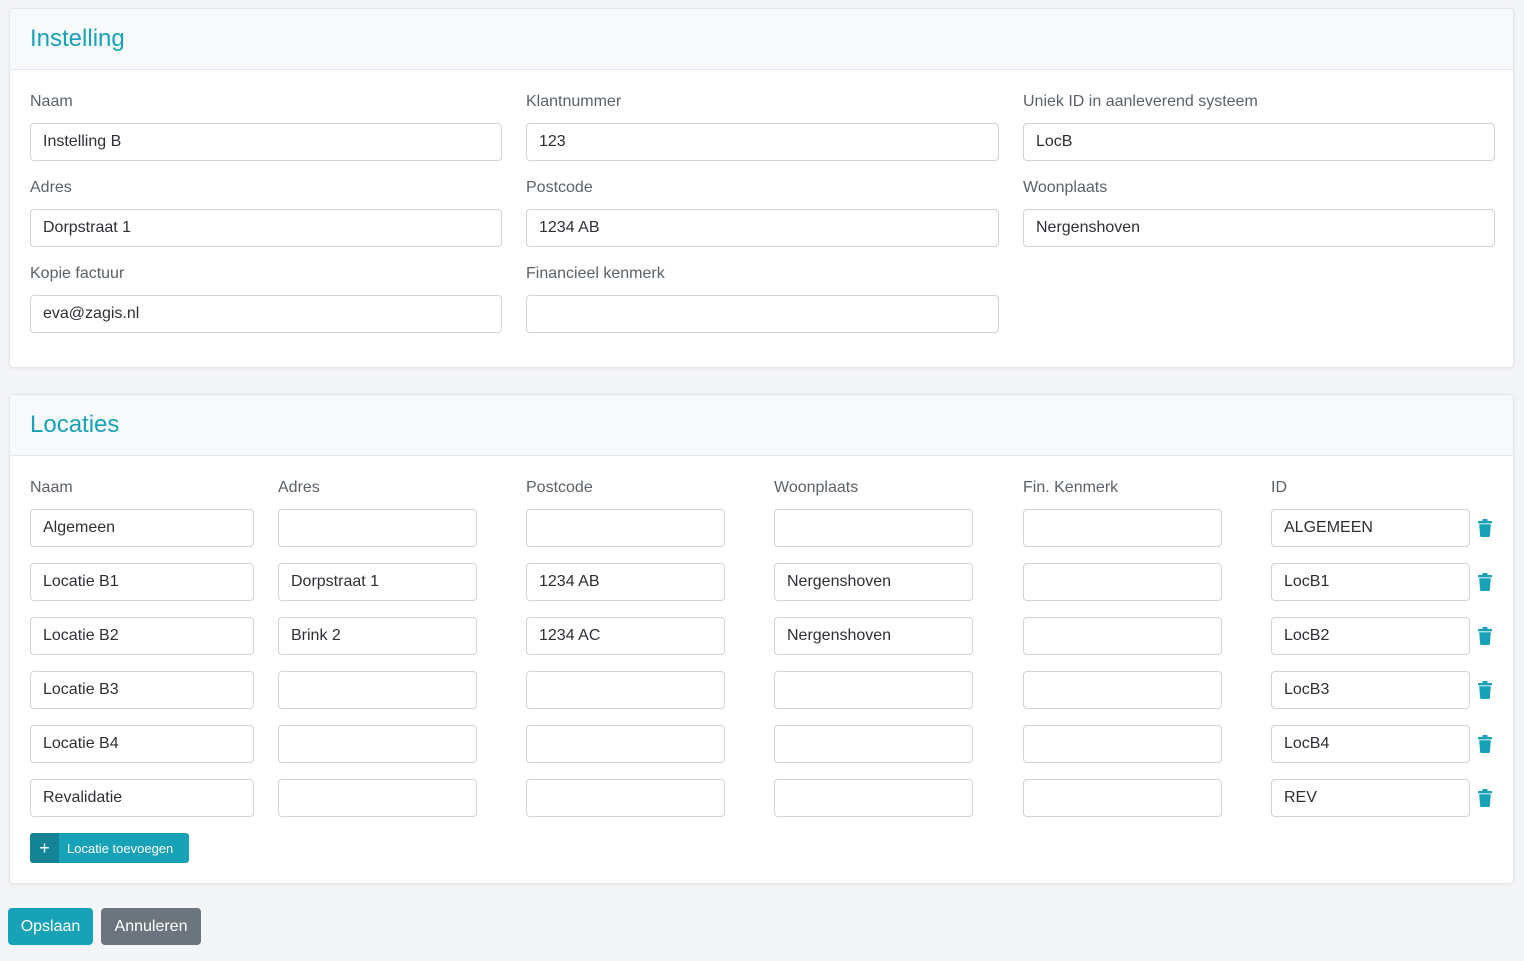 The width and height of the screenshot is (1524, 961). I want to click on column-header-id: ID, so click(1279, 487).